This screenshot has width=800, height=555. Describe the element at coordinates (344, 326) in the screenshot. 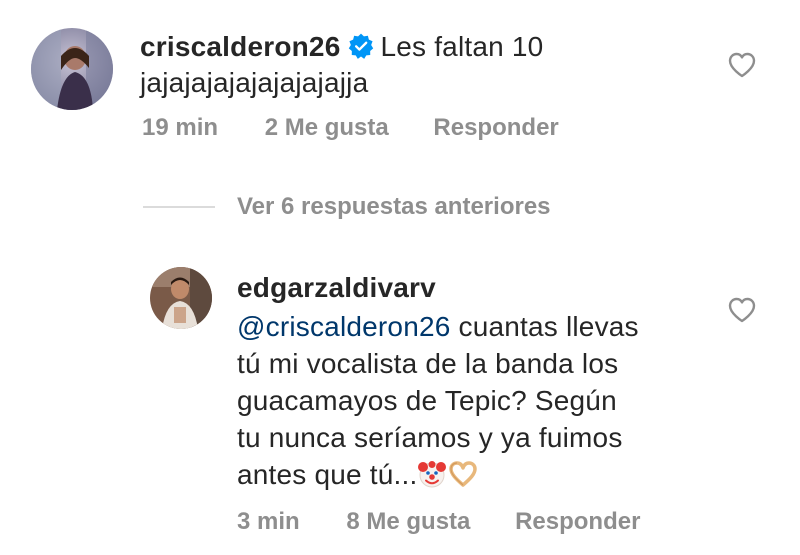

I see `reply-mention-link: @criscalderon26` at that location.